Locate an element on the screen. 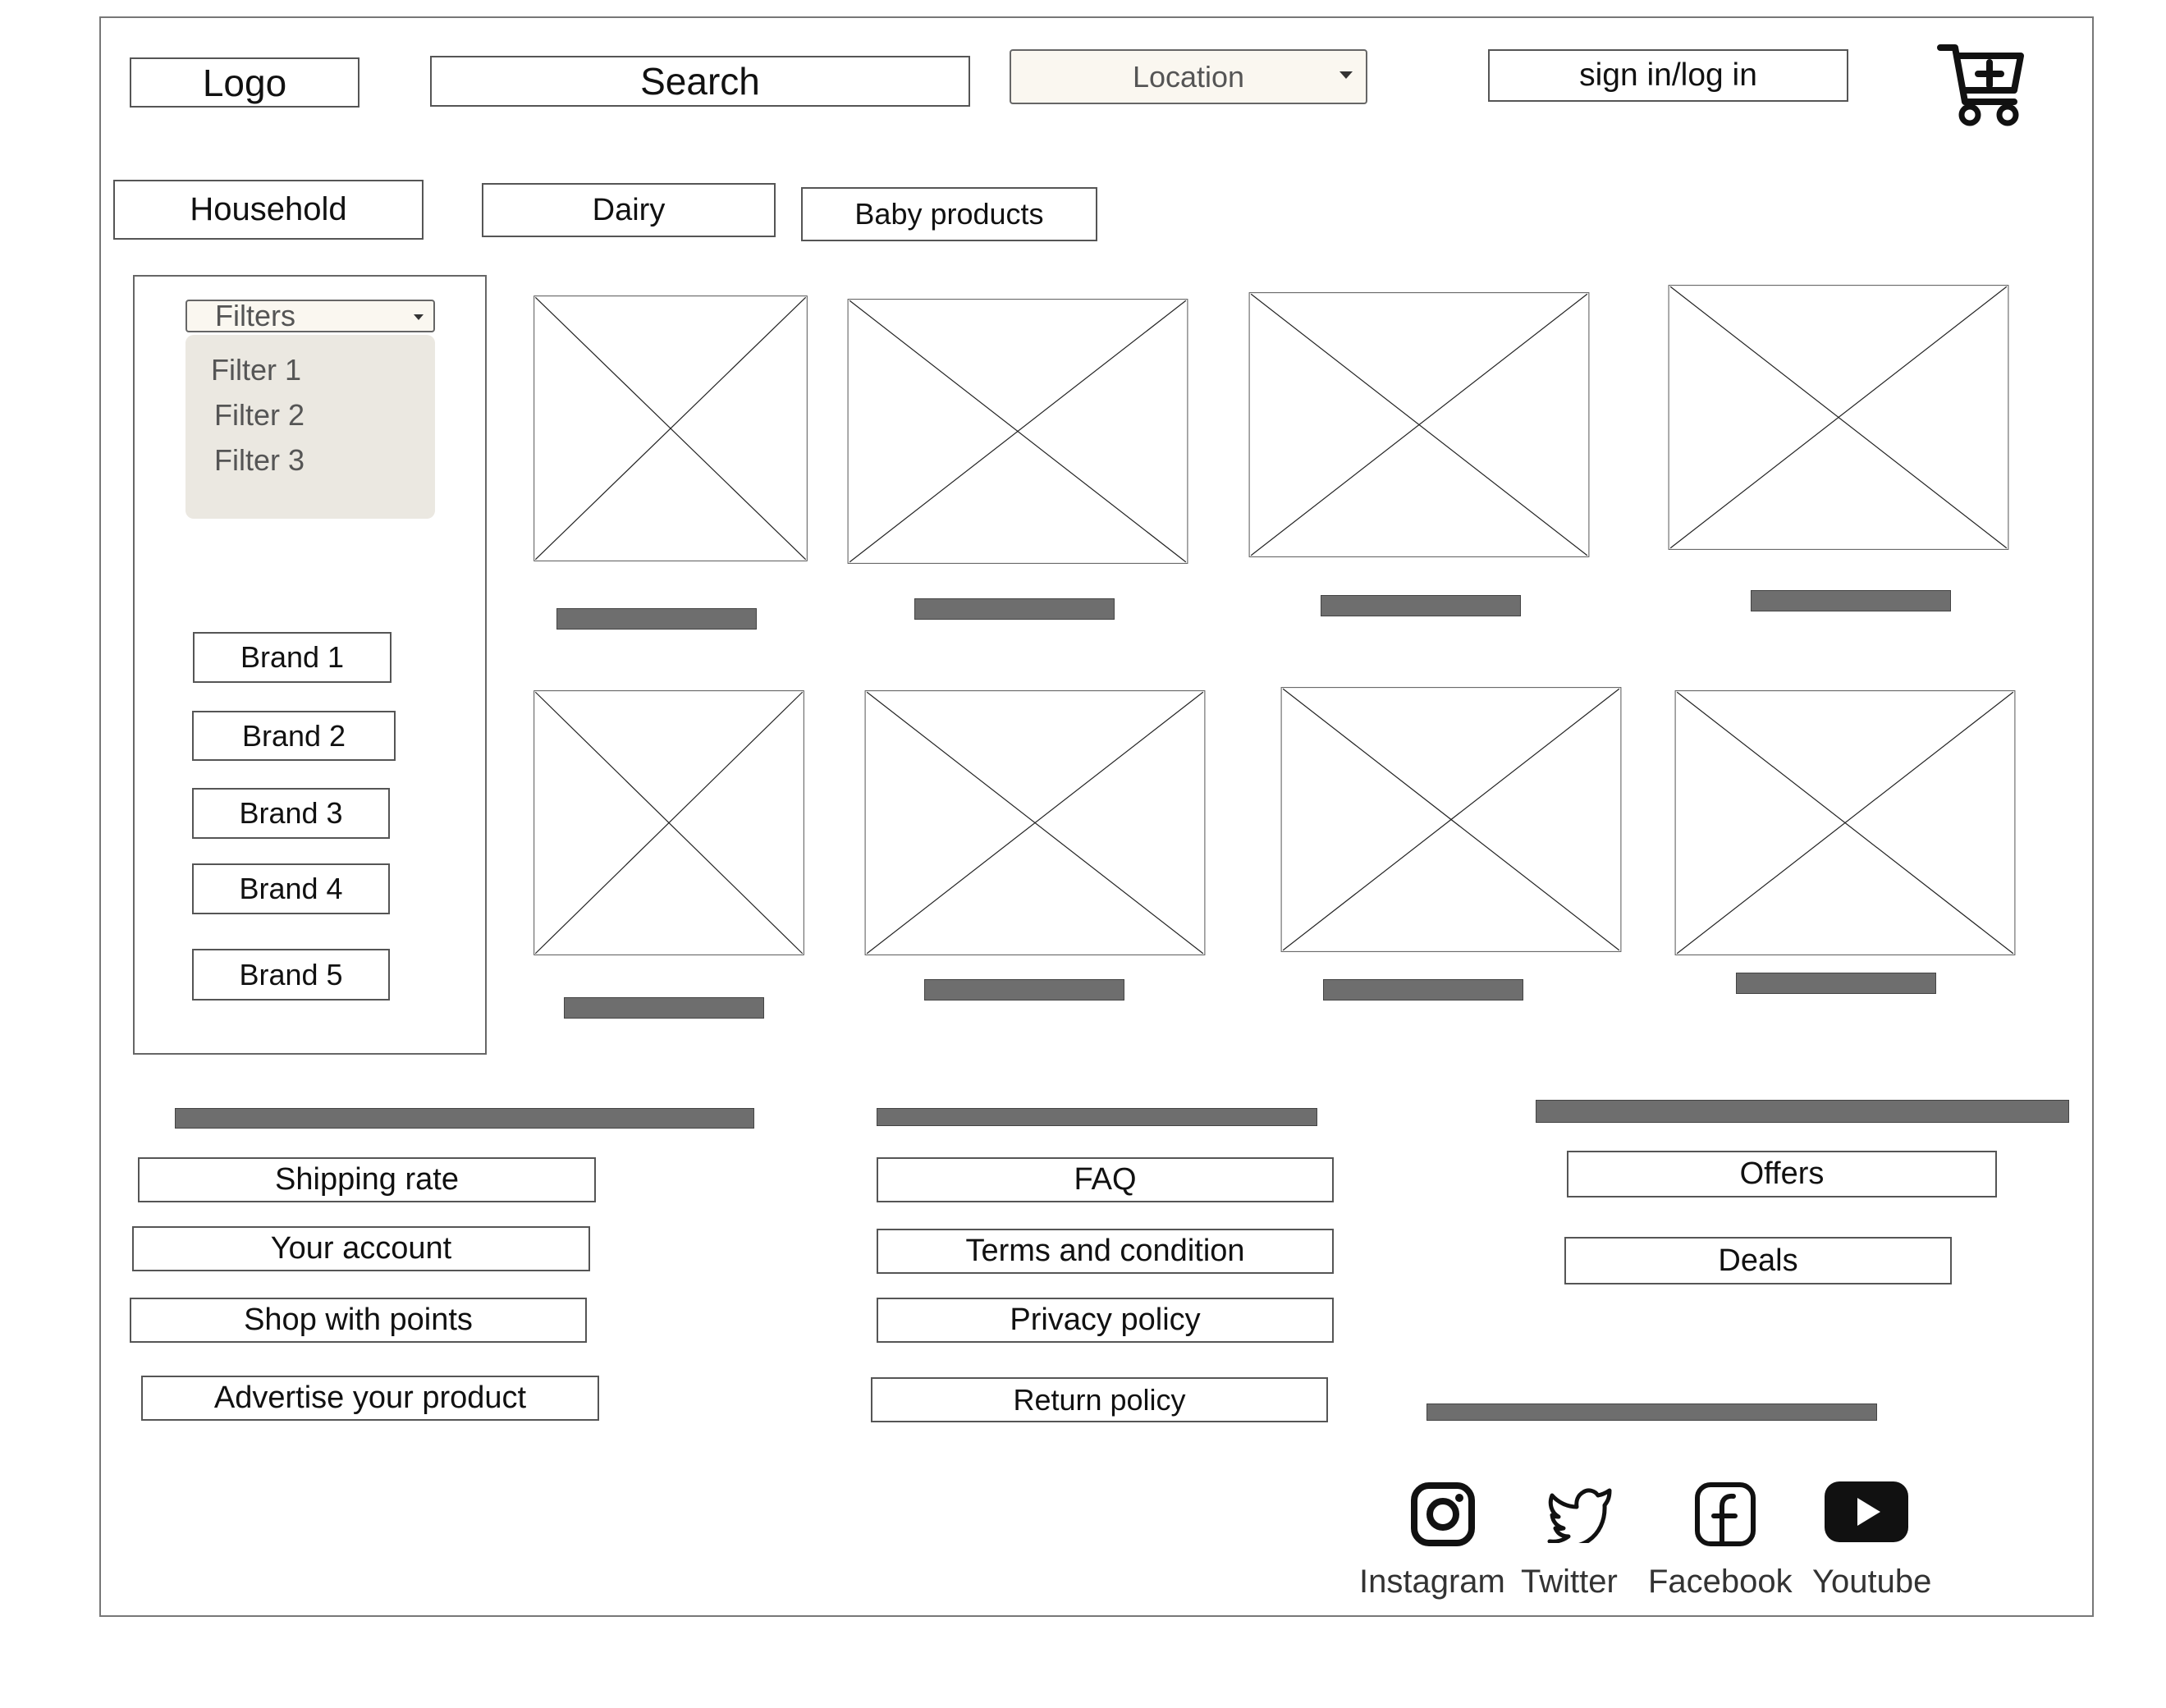 The image size is (2166, 1708). footer-link-label: Advertise your product is located at coordinates (370, 1398).